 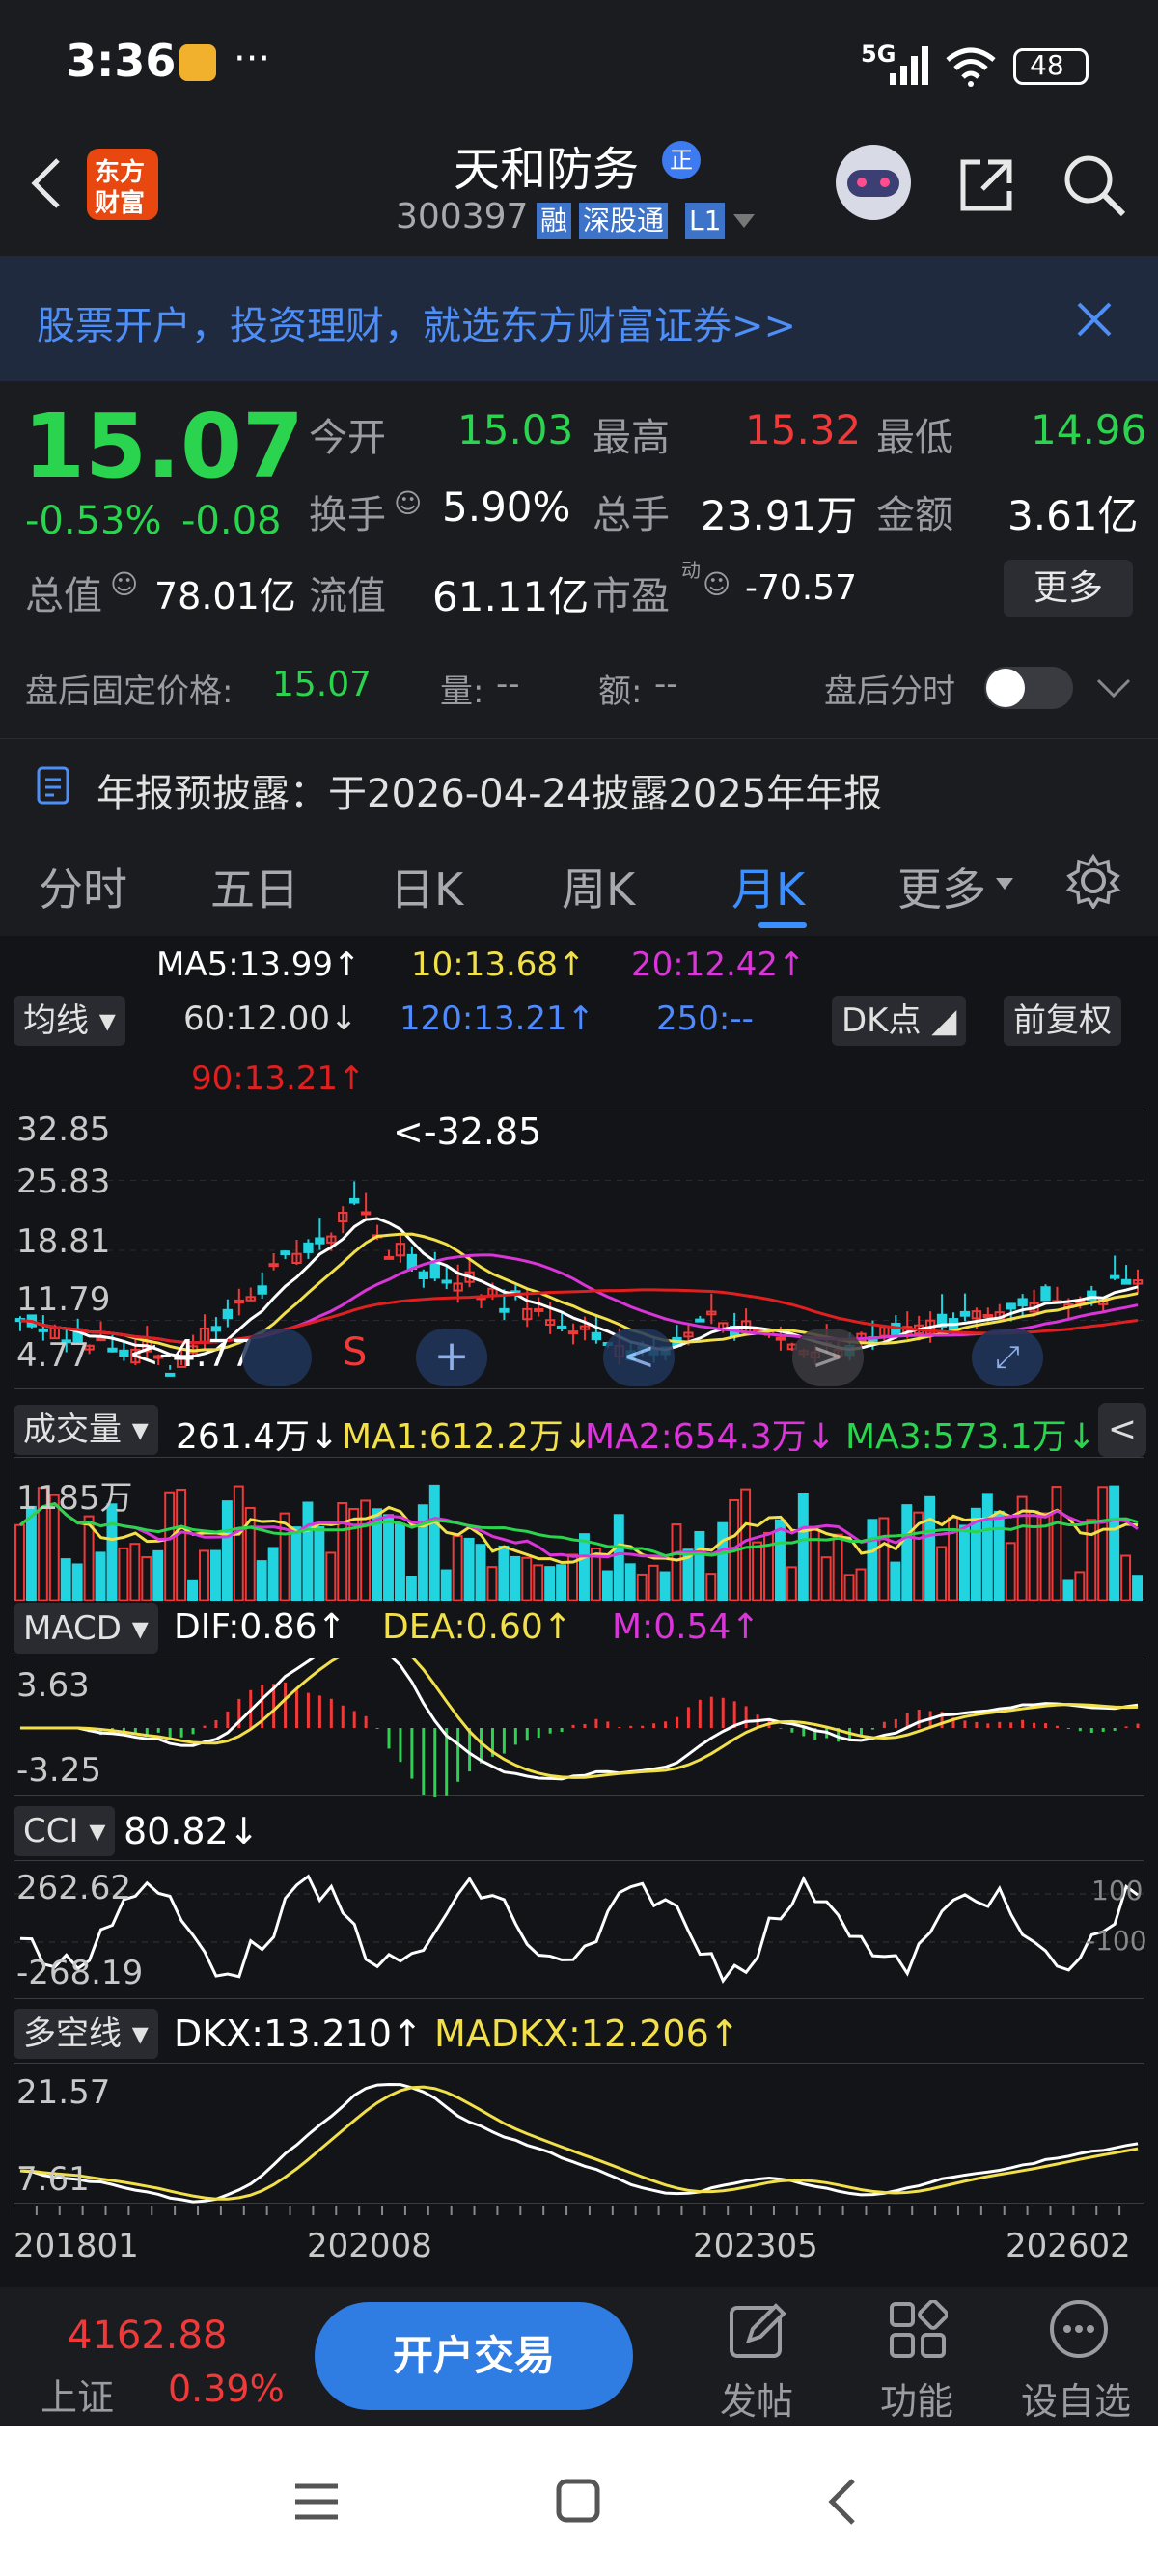 What do you see at coordinates (1122, 1430) in the screenshot?
I see `collapse-panel-button: <` at bounding box center [1122, 1430].